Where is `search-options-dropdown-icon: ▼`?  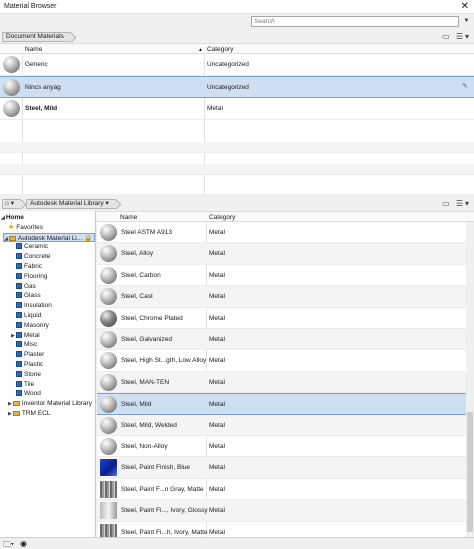 search-options-dropdown-icon: ▼ is located at coordinates (466, 21).